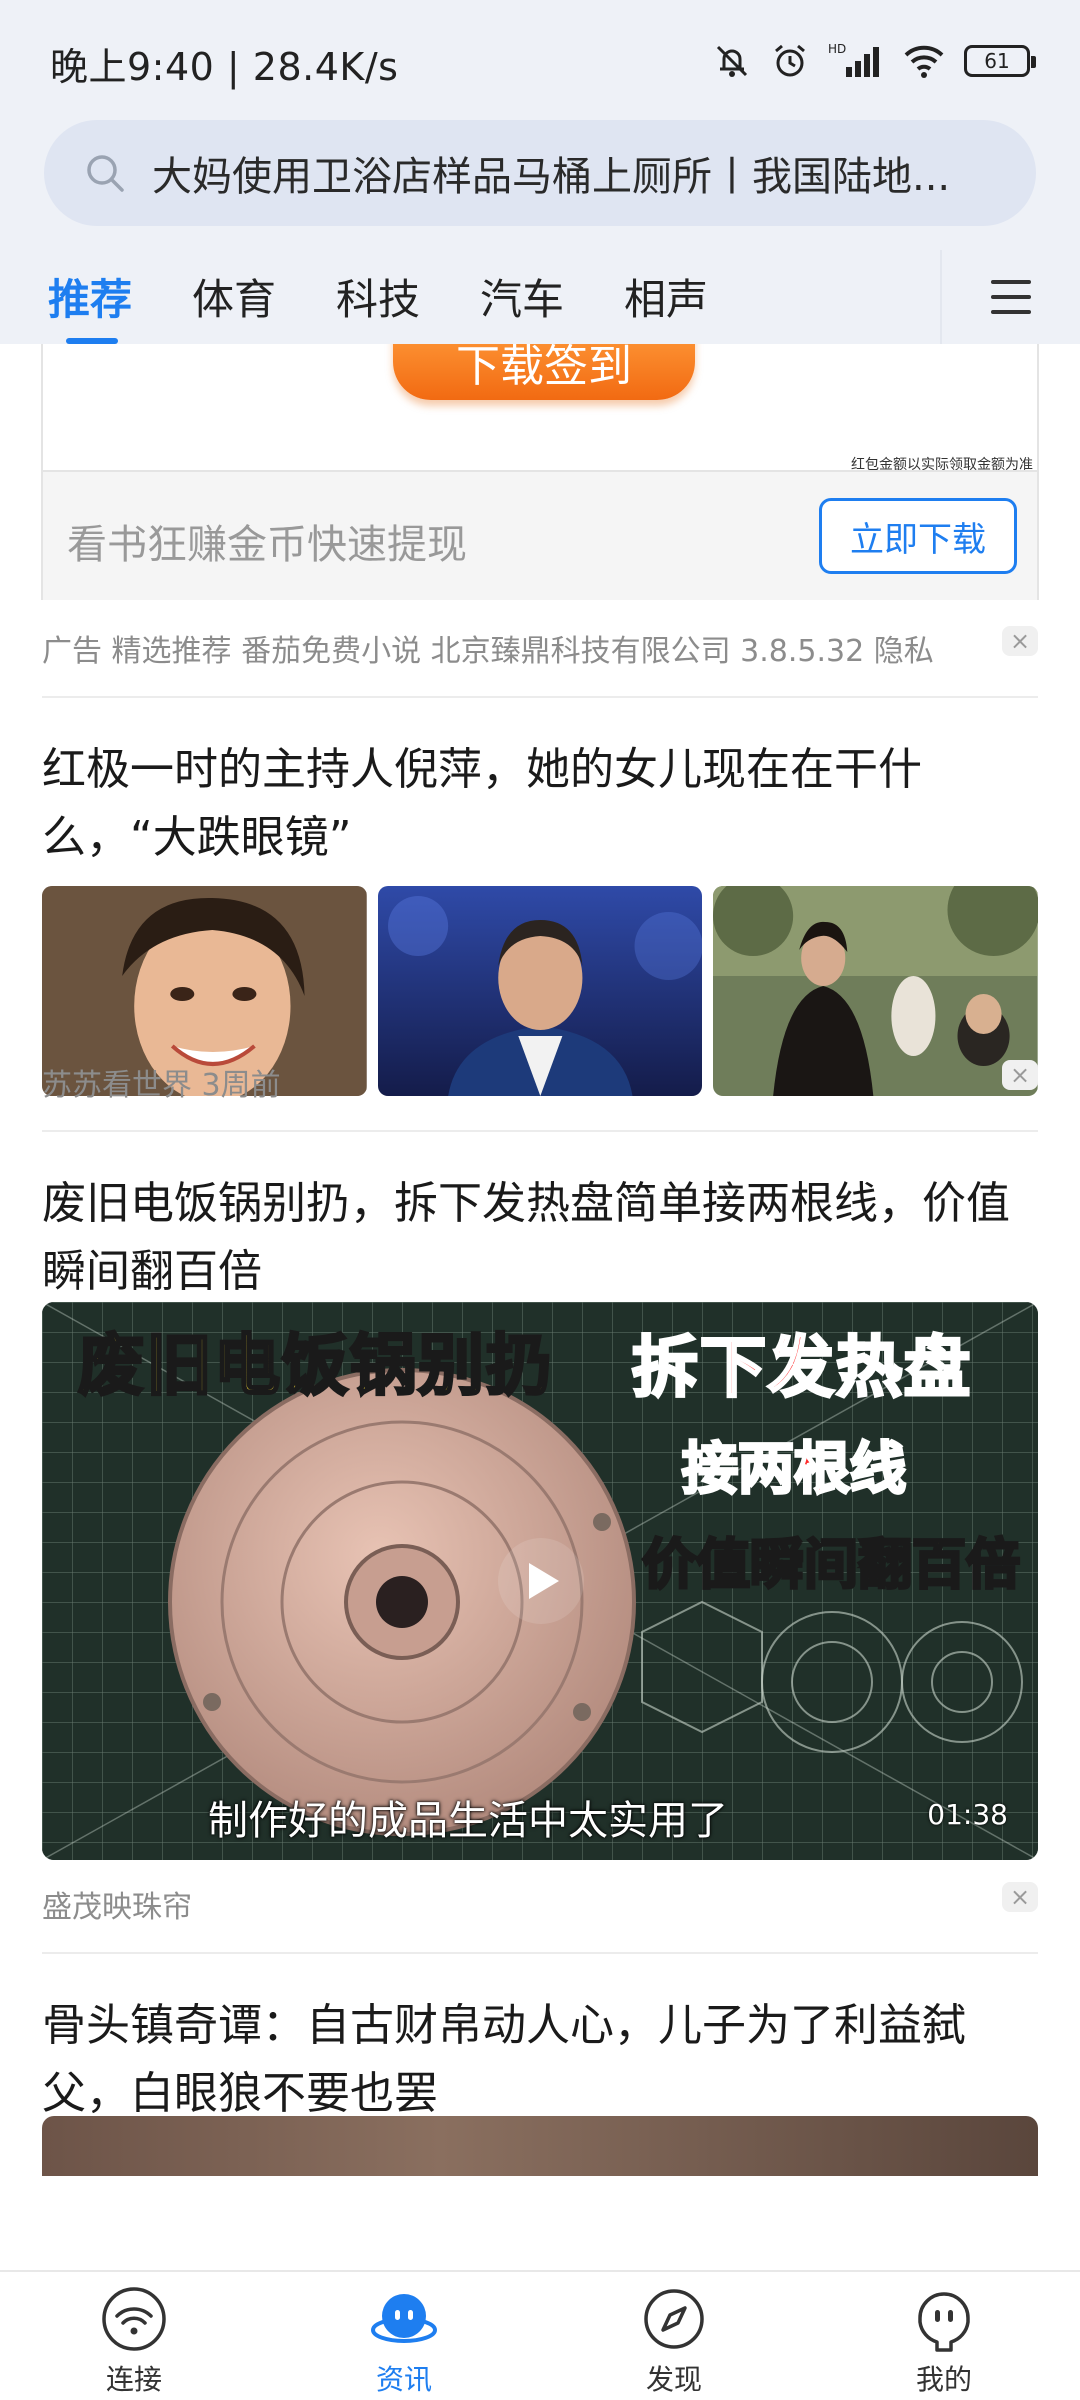 The image size is (1080, 2400). I want to click on channel-menu-button, so click(1010, 297).